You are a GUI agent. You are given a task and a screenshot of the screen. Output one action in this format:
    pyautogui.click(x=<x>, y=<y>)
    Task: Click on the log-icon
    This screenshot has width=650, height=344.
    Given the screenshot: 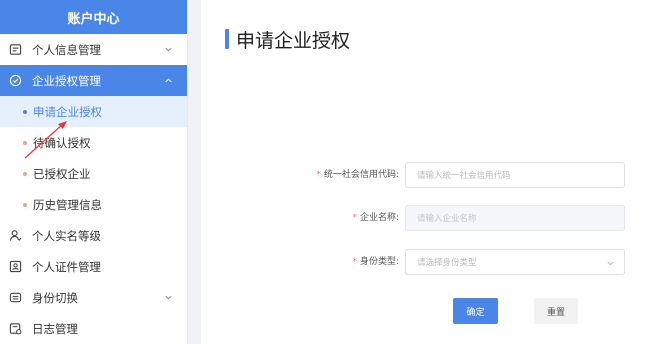 What is the action you would take?
    pyautogui.click(x=15, y=329)
    